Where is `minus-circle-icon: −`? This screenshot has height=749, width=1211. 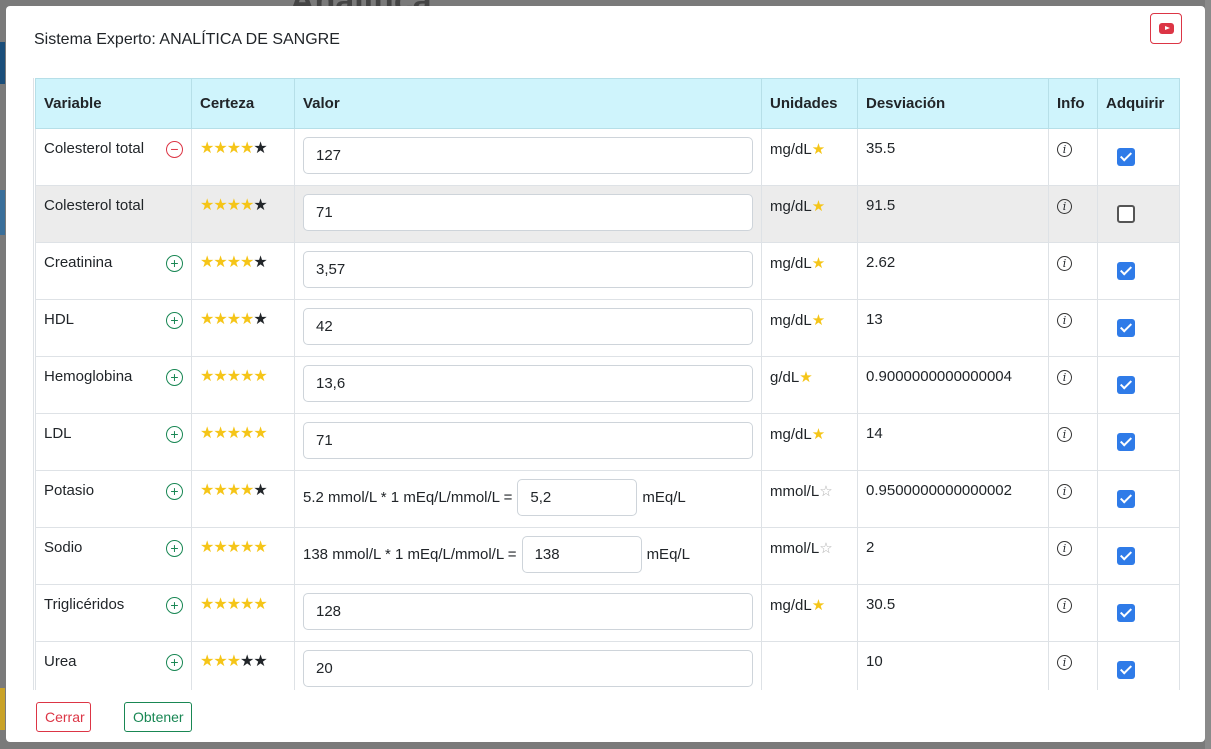
minus-circle-icon: − is located at coordinates (174, 149).